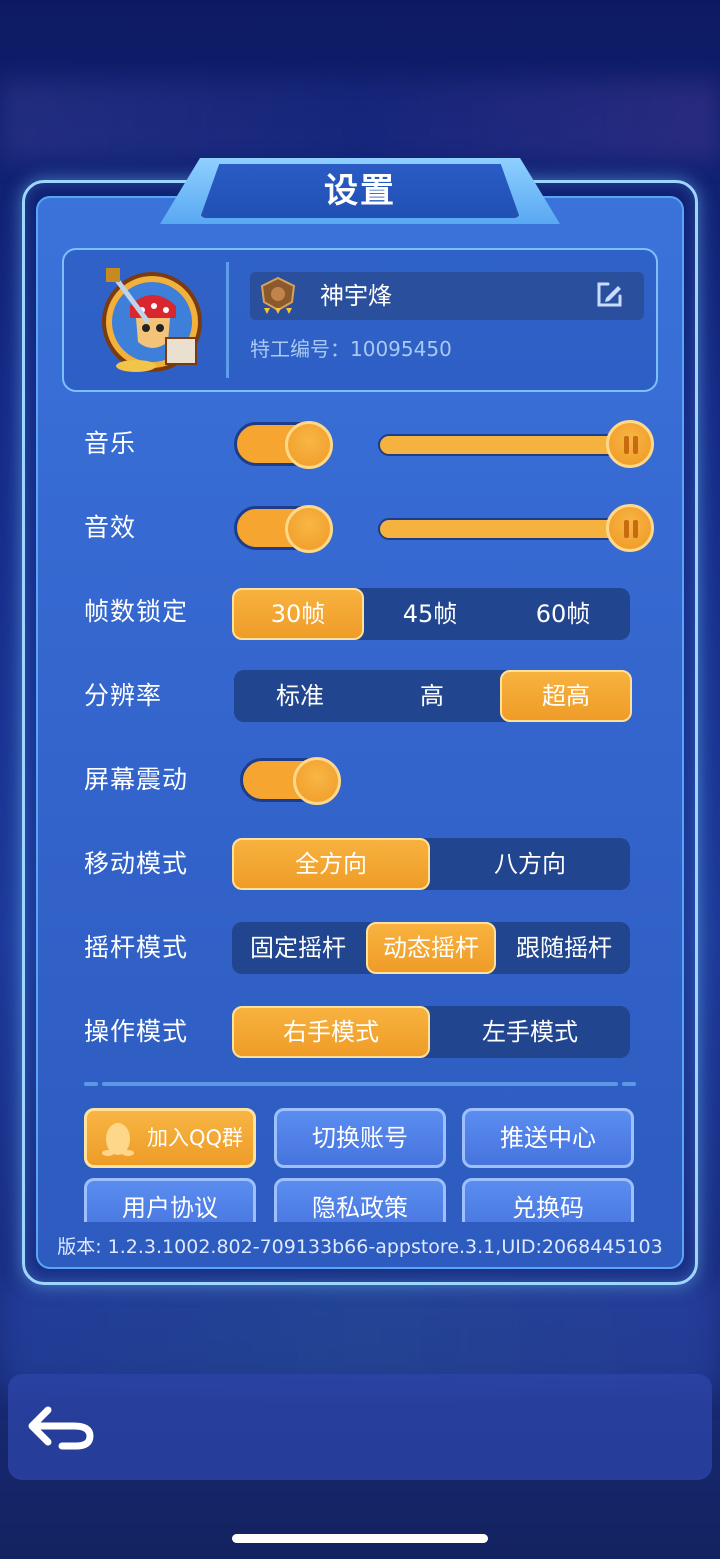 The height and width of the screenshot is (1559, 720). I want to click on button-grid: 加入QQ群 切换账号 推送中心 用户协议 隐私政策 兑换码, so click(360, 1161).